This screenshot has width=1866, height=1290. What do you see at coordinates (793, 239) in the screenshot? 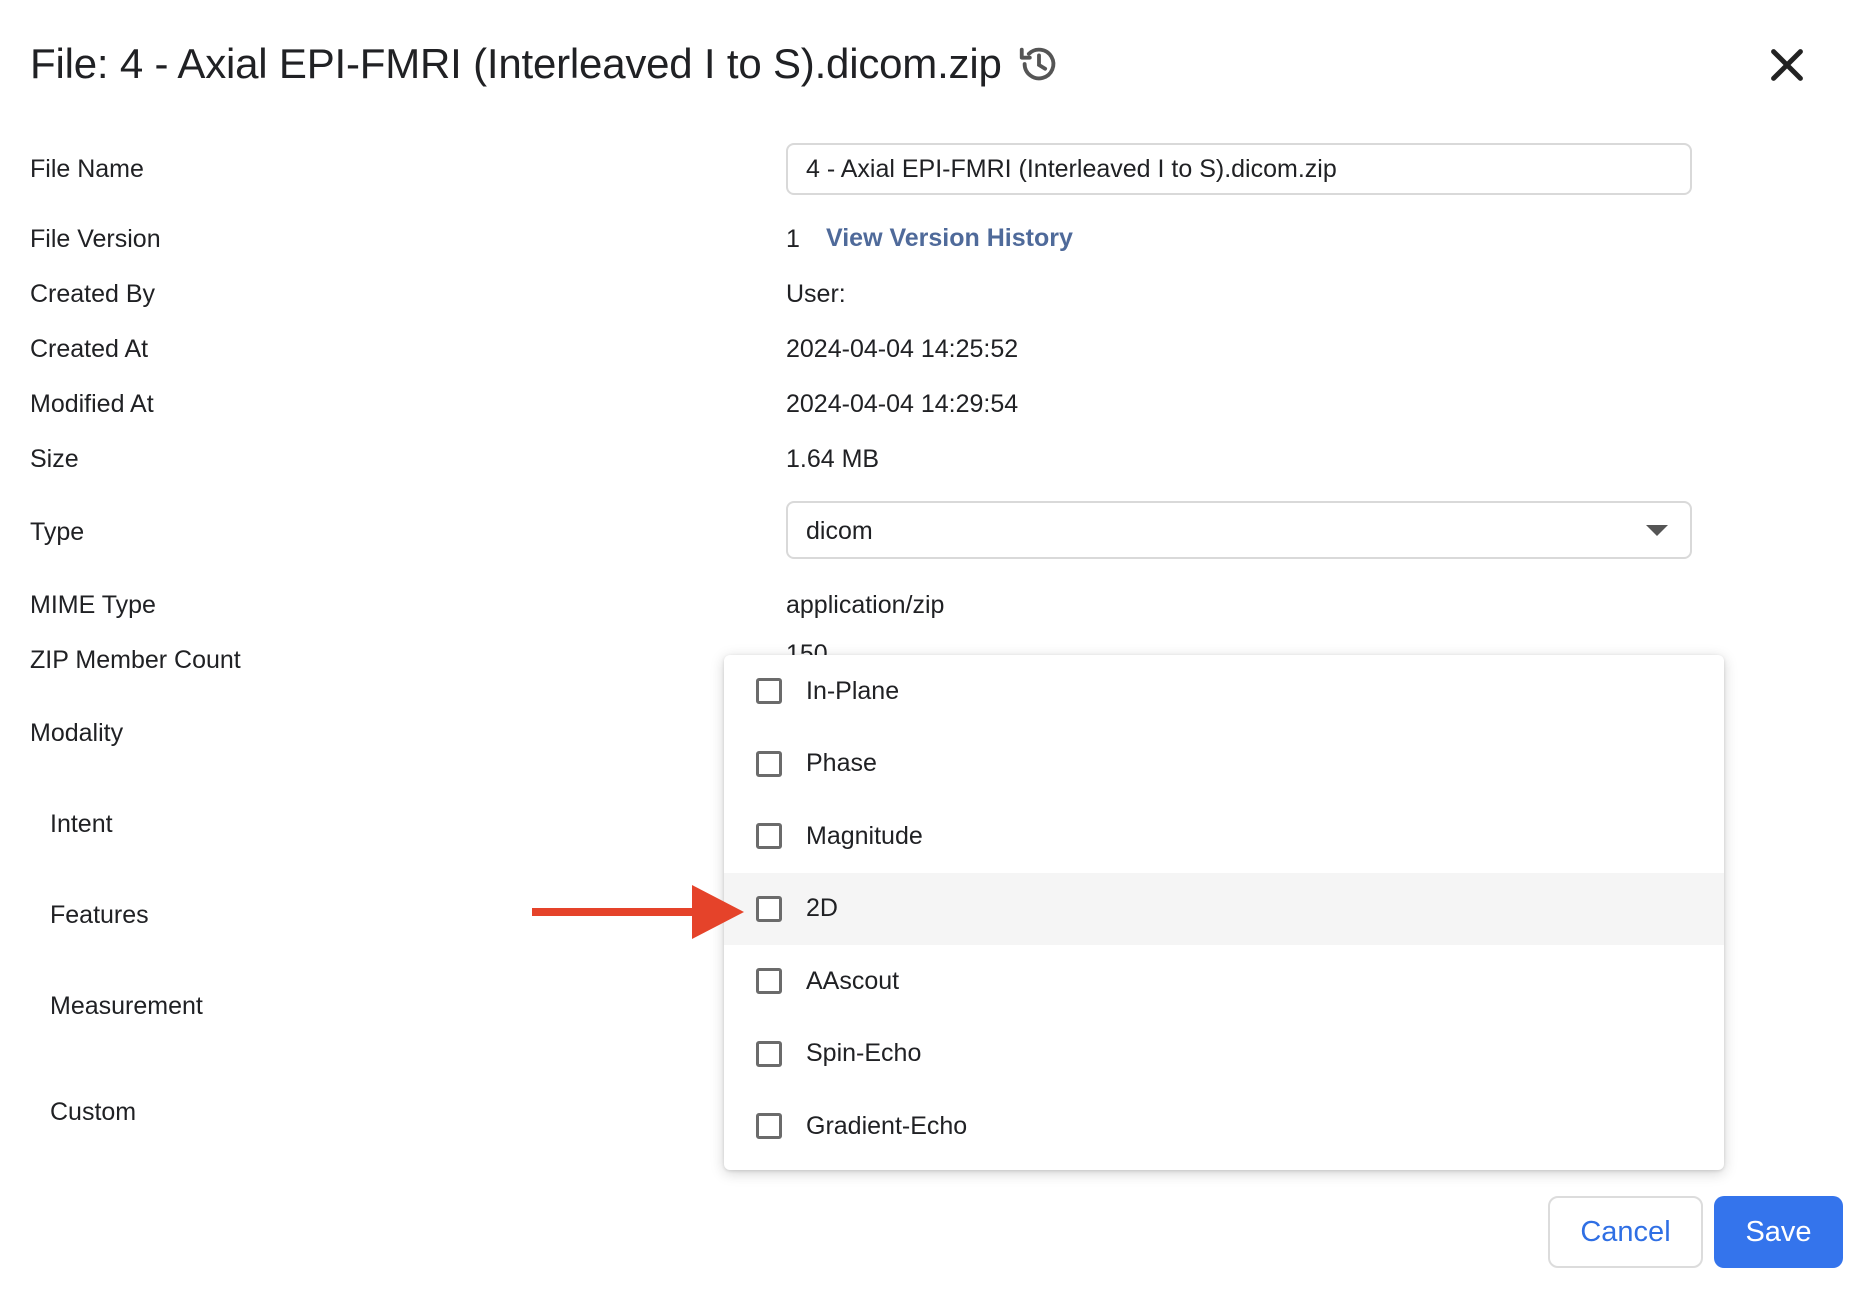
I see `file-version-value: 1` at bounding box center [793, 239].